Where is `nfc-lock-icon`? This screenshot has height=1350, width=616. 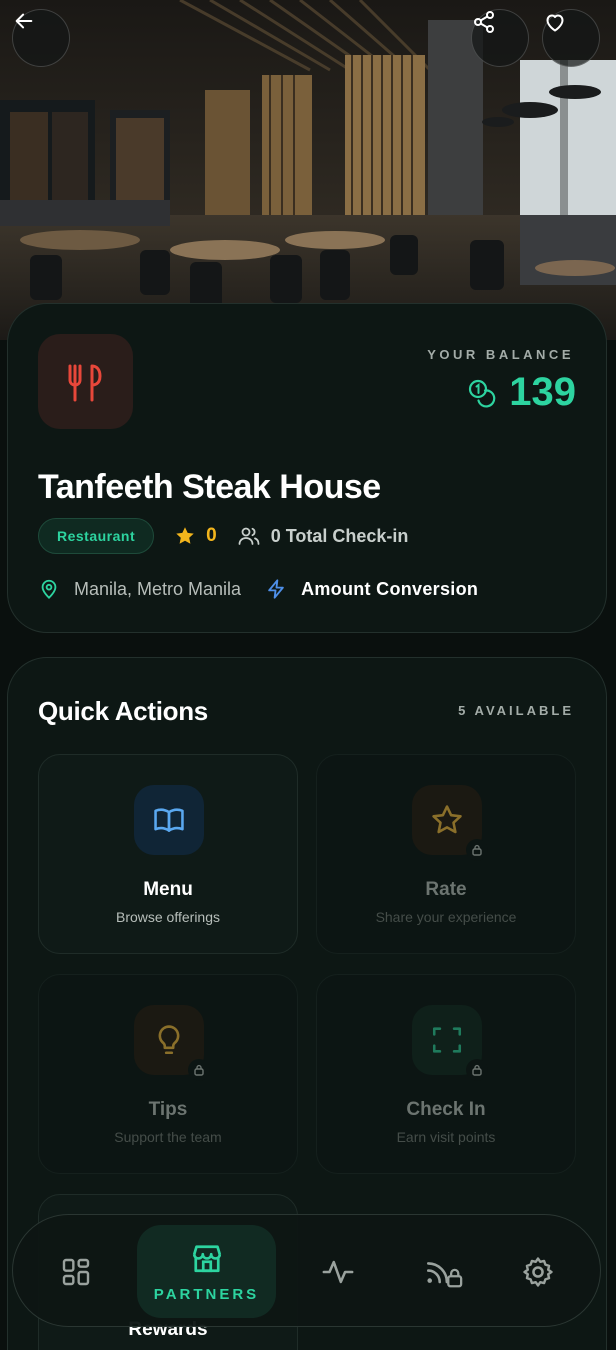 nfc-lock-icon is located at coordinates (445, 1274).